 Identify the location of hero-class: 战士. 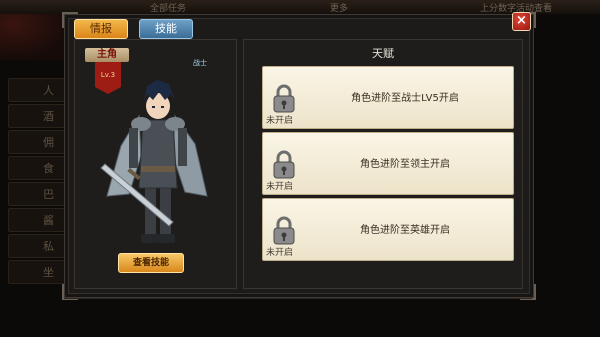
(200, 63).